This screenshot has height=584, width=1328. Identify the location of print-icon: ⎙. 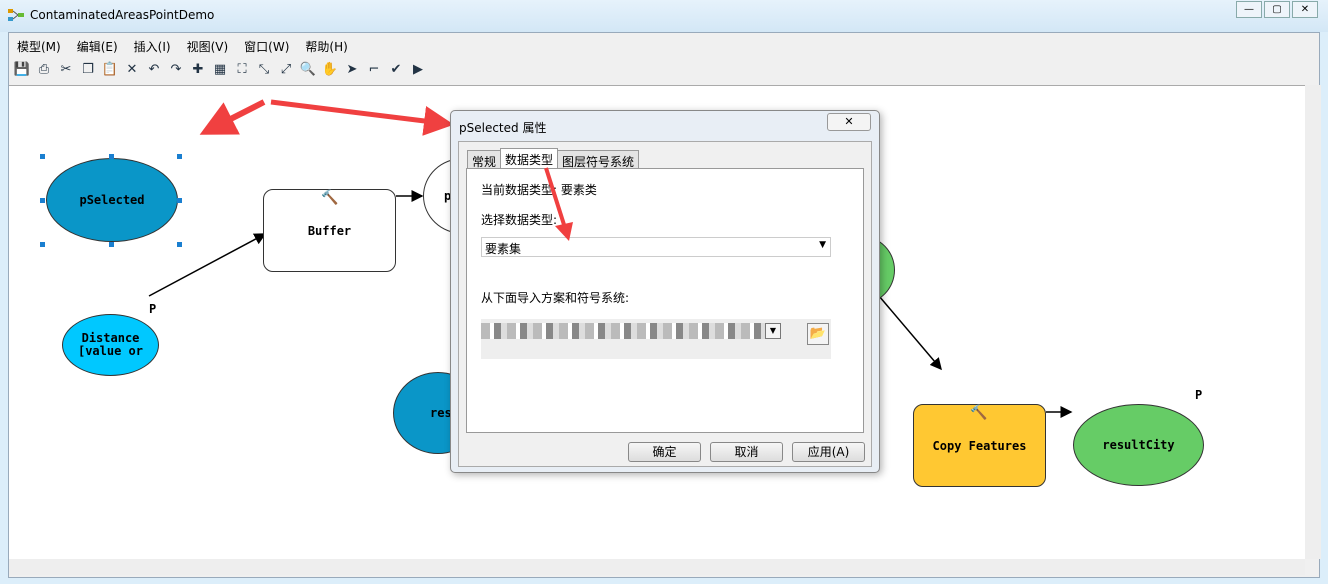
(44, 70).